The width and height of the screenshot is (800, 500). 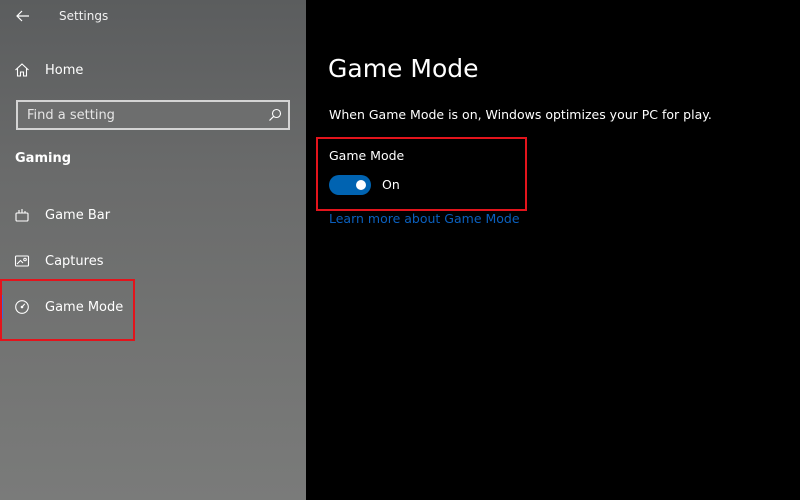 I want to click on sidebar-item-label: Game Mode, so click(x=84, y=307).